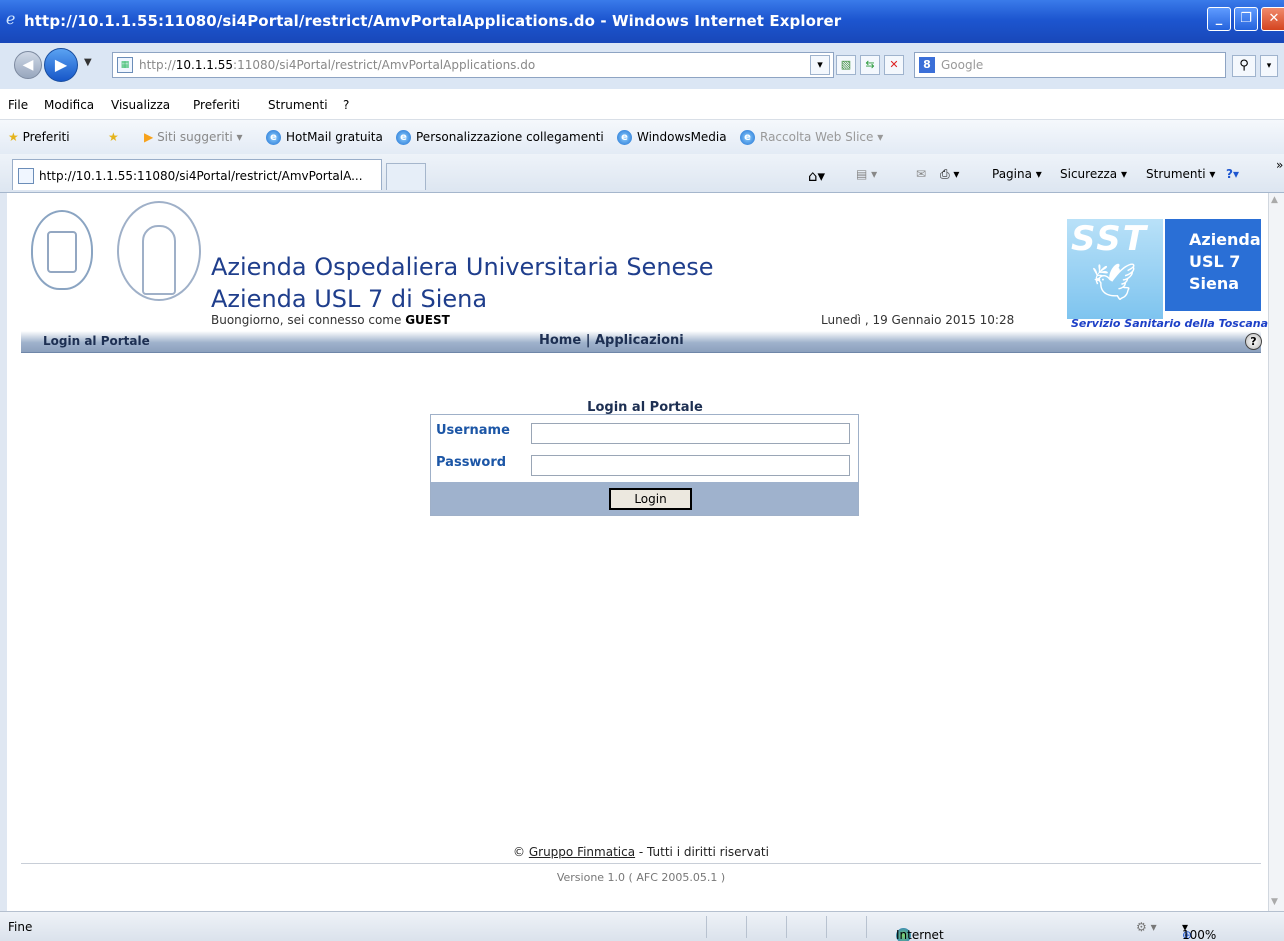 The height and width of the screenshot is (941, 1284). What do you see at coordinates (1246, 19) in the screenshot?
I see `restore-button: ❐` at bounding box center [1246, 19].